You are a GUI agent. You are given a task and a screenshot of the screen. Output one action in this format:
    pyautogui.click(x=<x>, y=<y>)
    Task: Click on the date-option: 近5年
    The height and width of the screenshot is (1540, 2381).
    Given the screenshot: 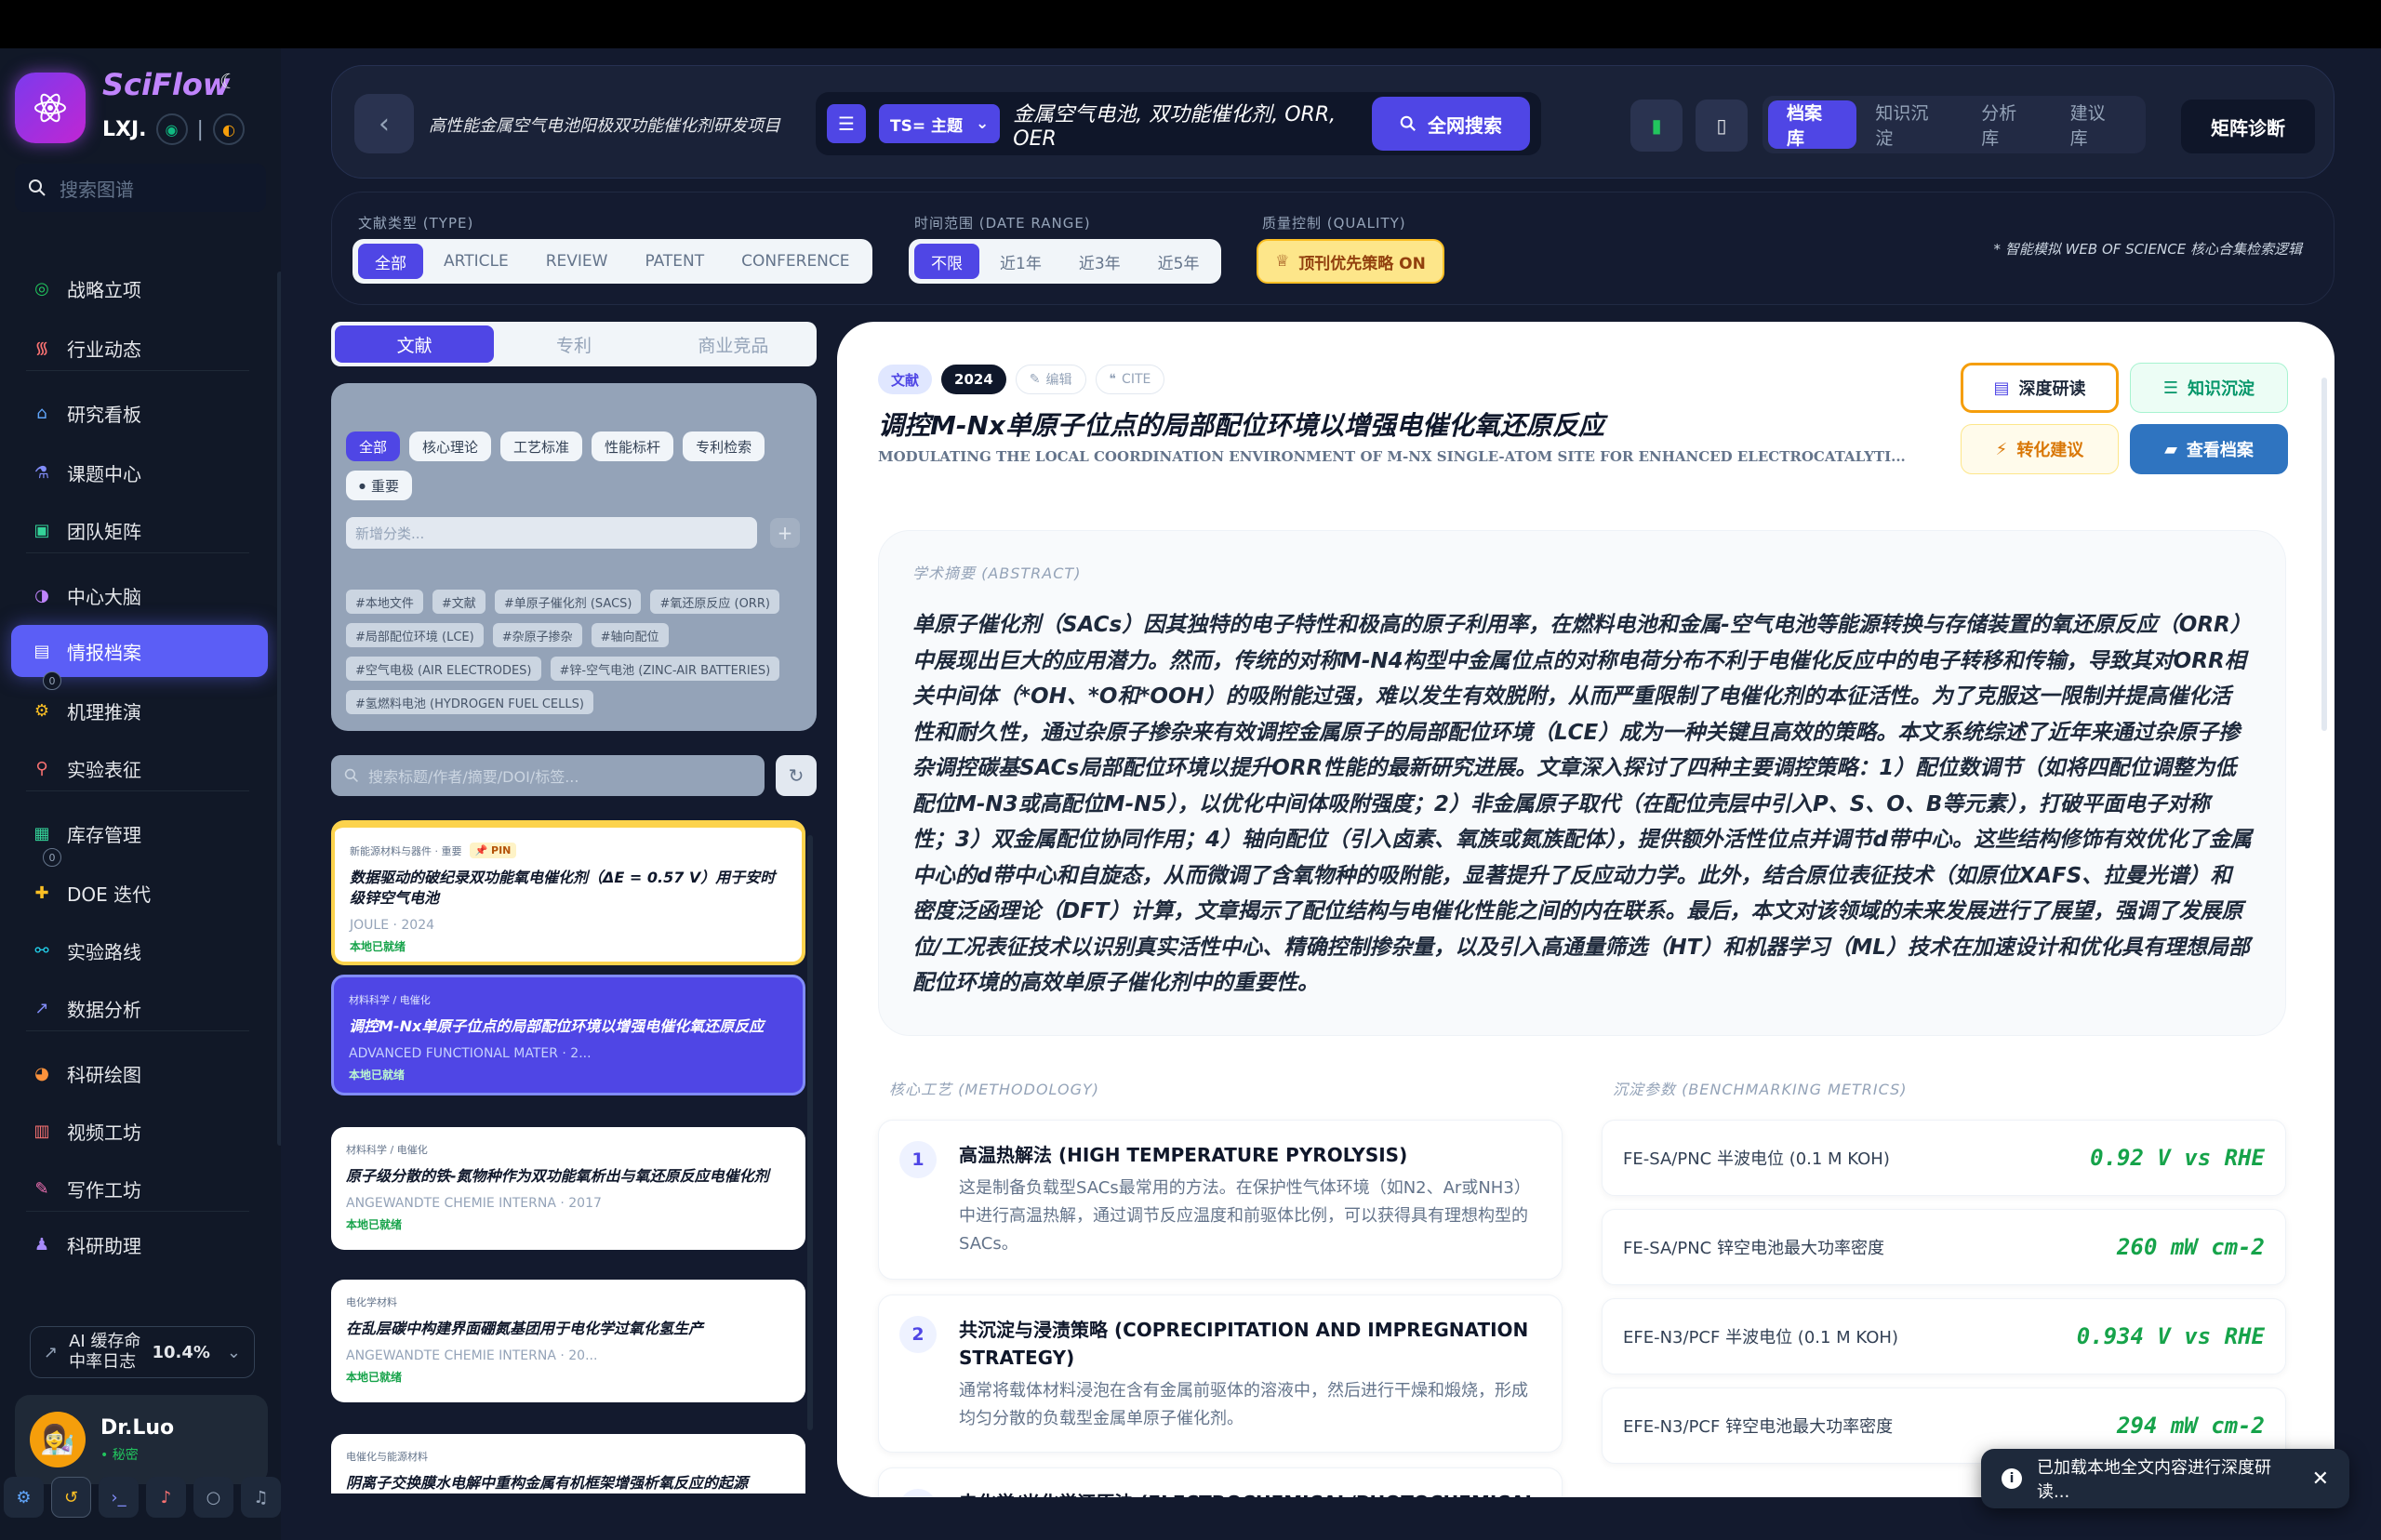 What is the action you would take?
    pyautogui.click(x=1179, y=261)
    